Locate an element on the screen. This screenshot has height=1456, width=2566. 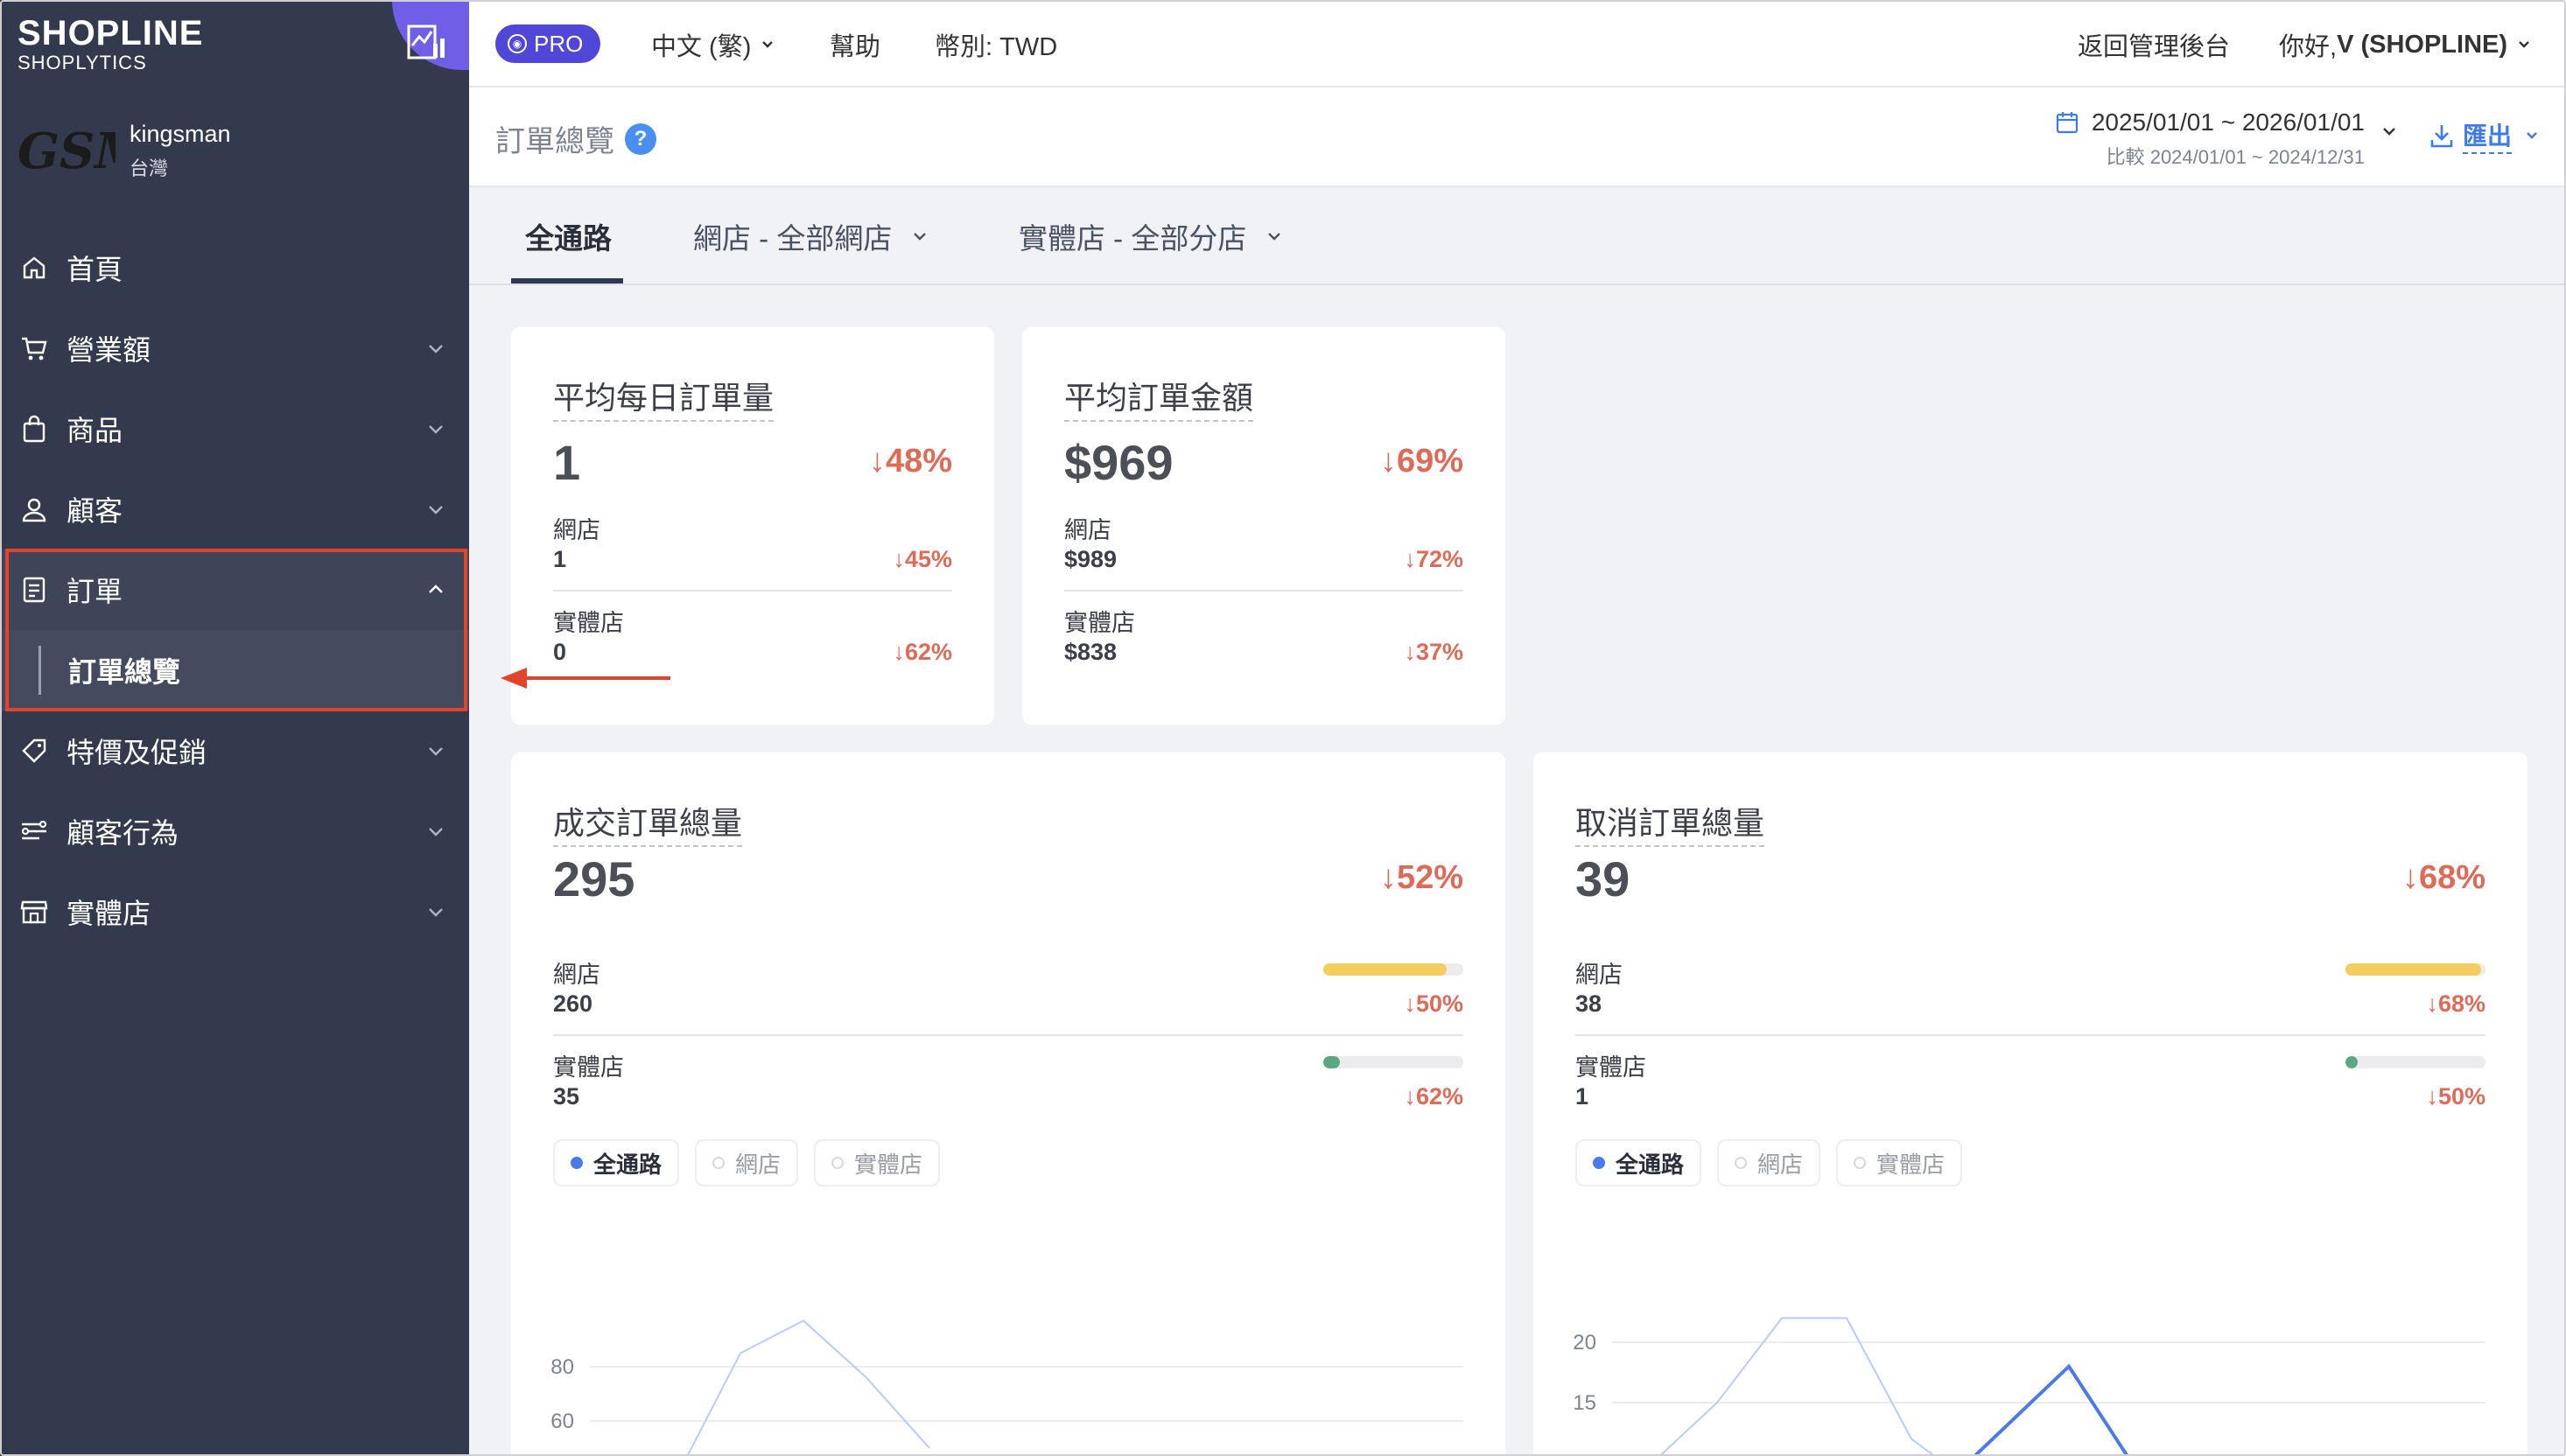
back-to-admin-link: 返回管理後台 is located at coordinates (2154, 44).